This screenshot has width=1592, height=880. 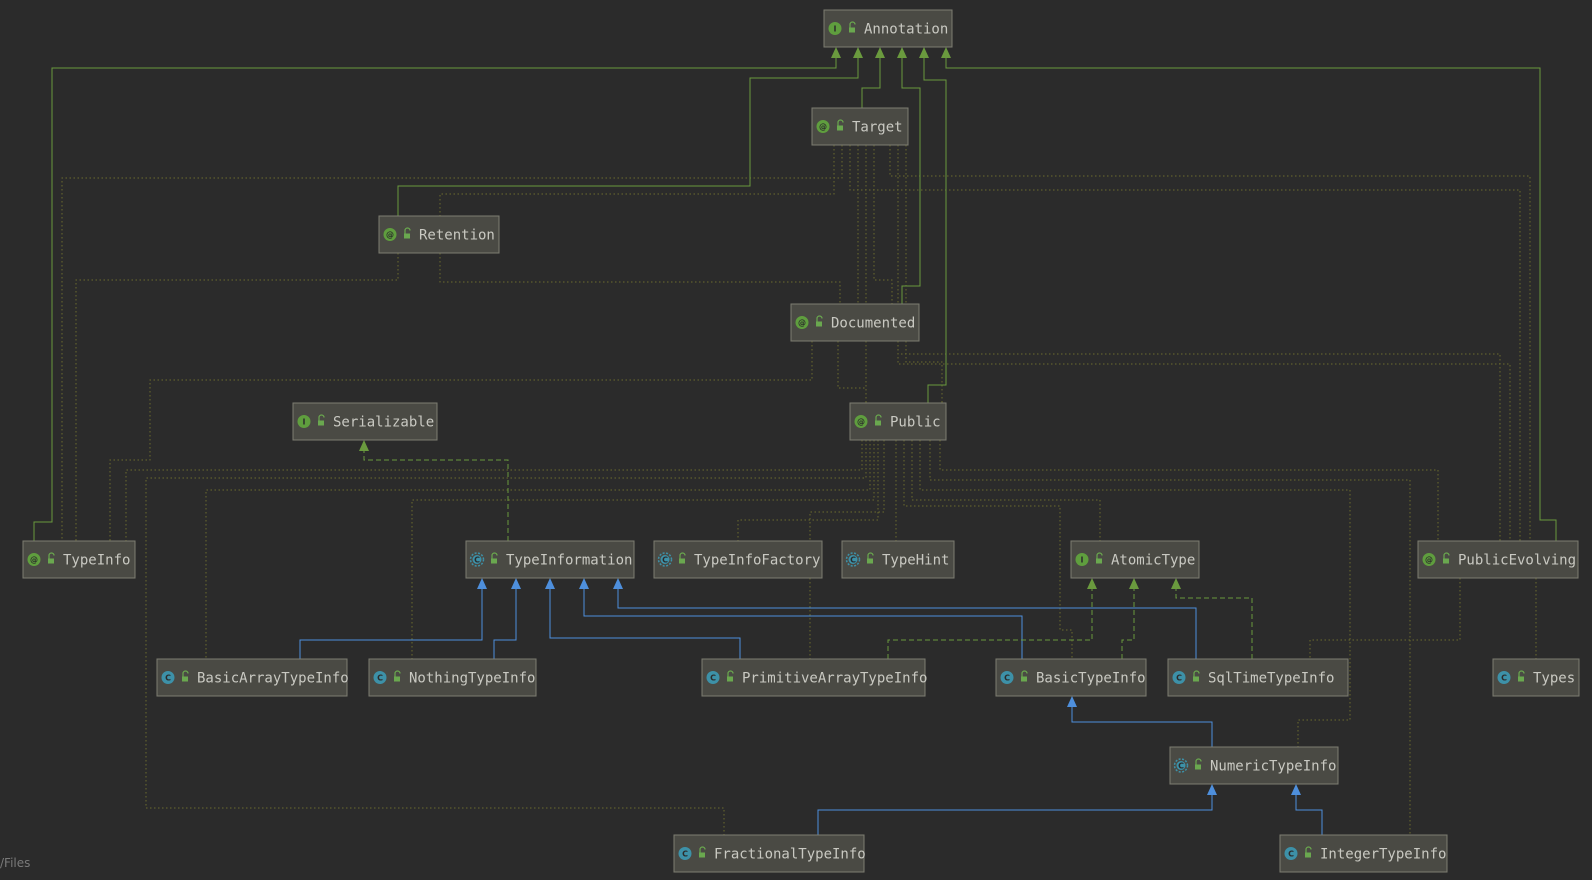 I want to click on arrowhead-documented-to-annotation, so click(x=902, y=52).